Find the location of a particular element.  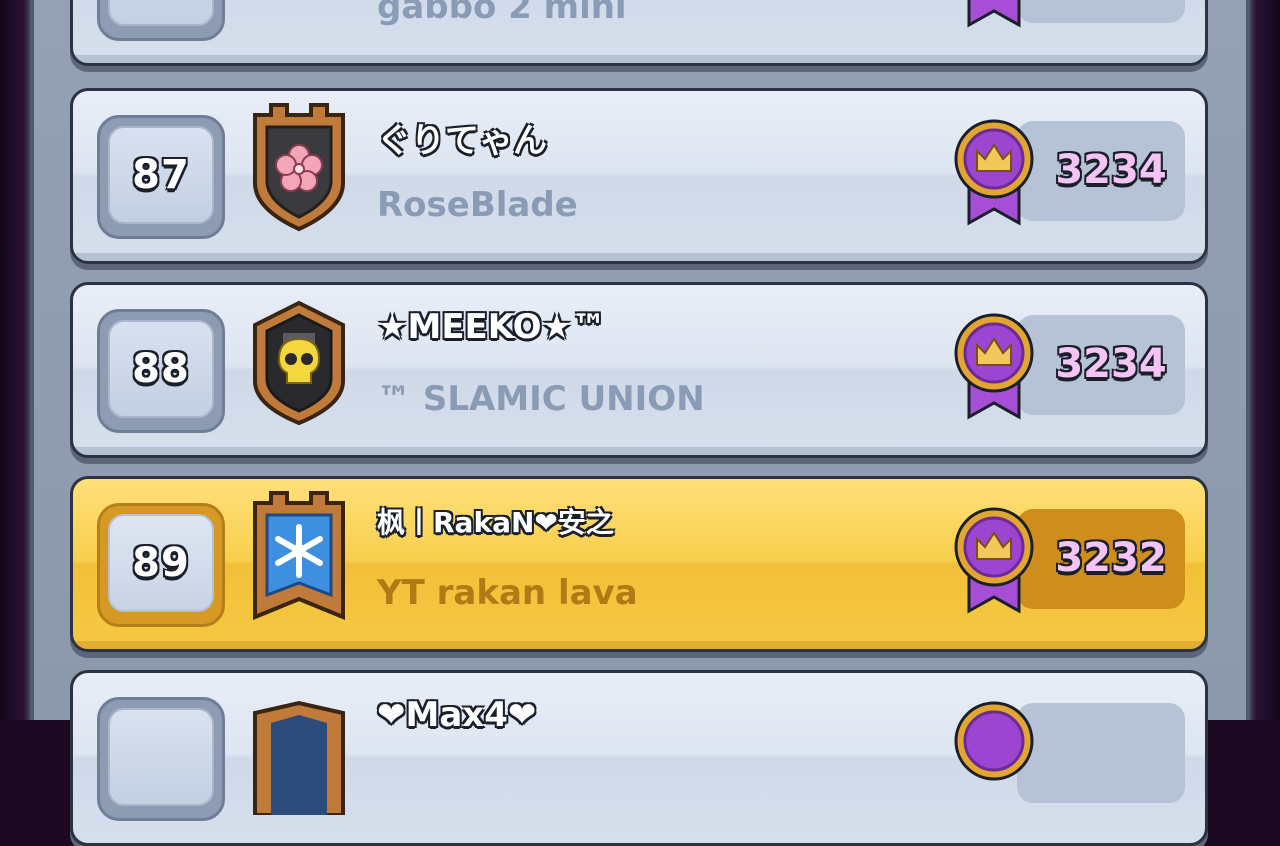

rank-box: 88 is located at coordinates (161, 371).